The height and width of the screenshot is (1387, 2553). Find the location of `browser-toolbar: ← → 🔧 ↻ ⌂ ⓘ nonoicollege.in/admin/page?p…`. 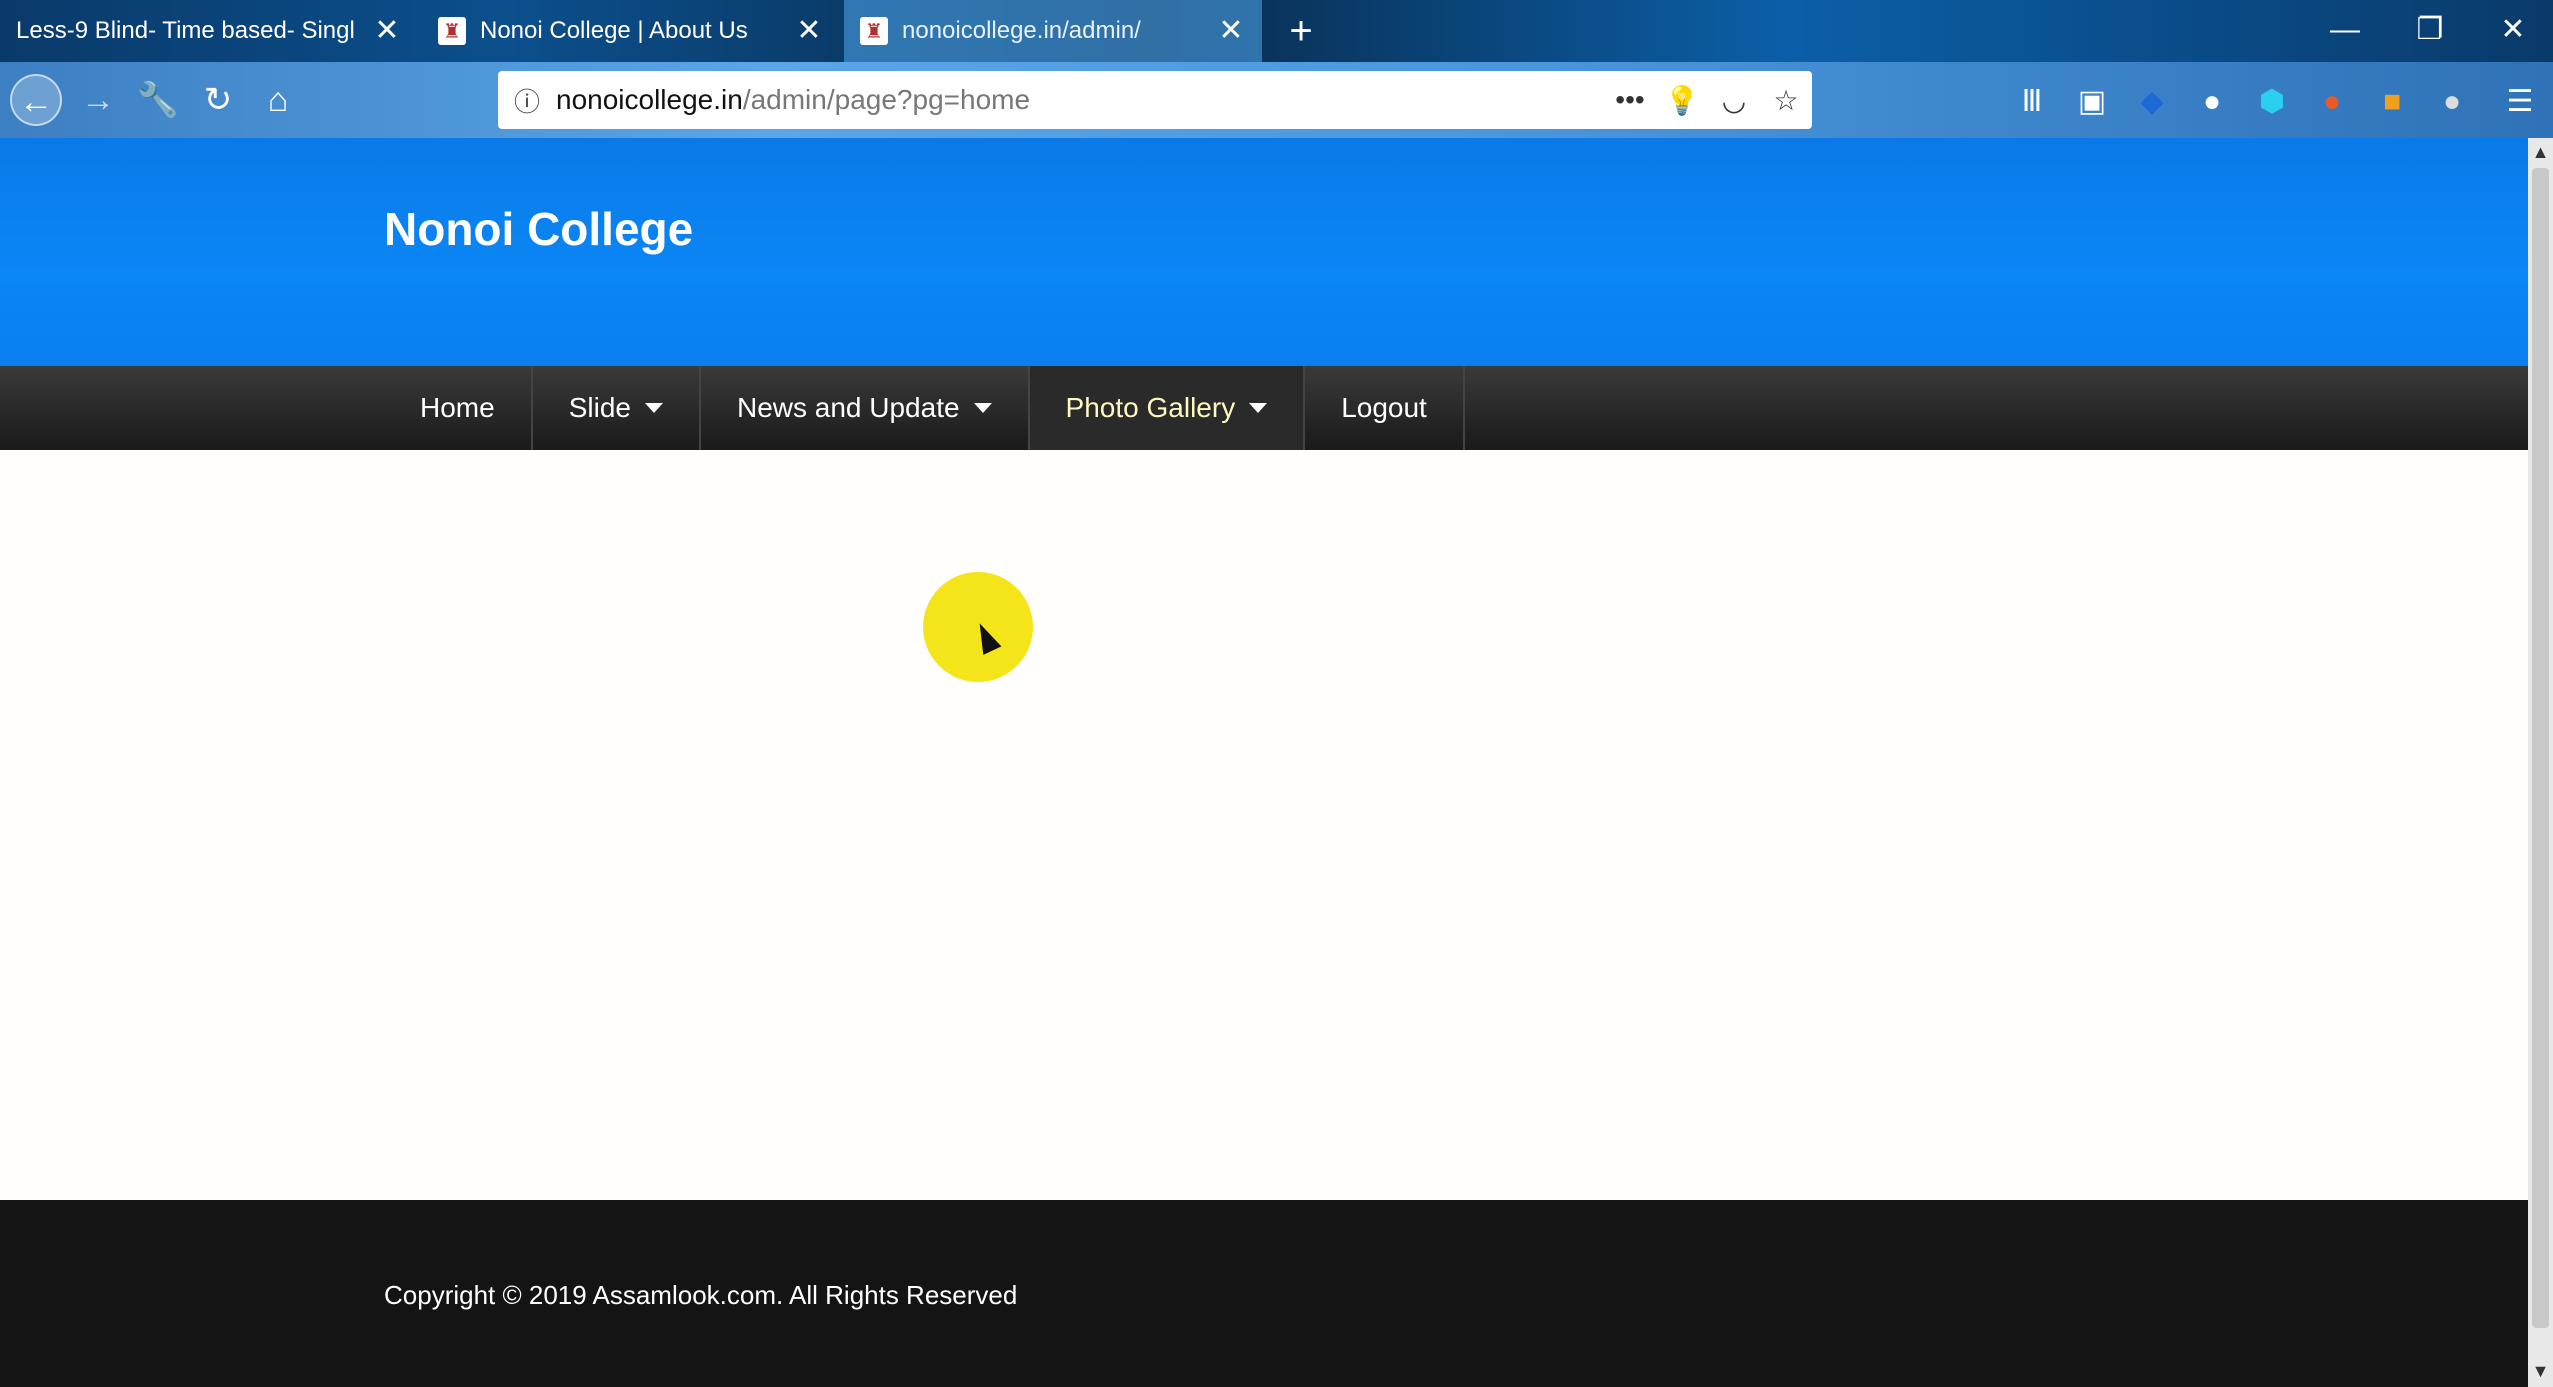

browser-toolbar: ← → 🔧 ↻ ⌂ ⓘ nonoicollege.in/admin/page?p… is located at coordinates (1276, 100).